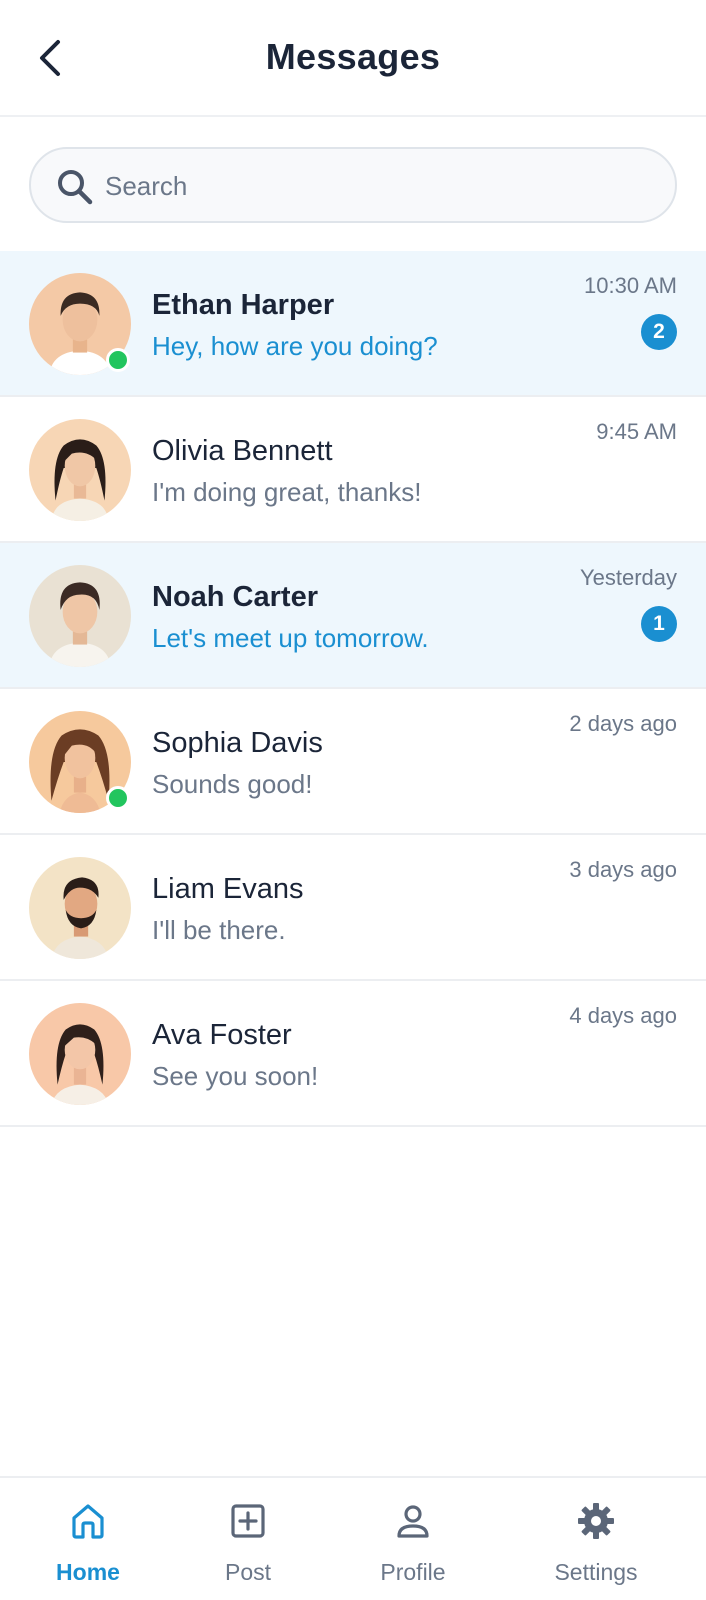  I want to click on tab-settings: Settings, so click(596, 1539).